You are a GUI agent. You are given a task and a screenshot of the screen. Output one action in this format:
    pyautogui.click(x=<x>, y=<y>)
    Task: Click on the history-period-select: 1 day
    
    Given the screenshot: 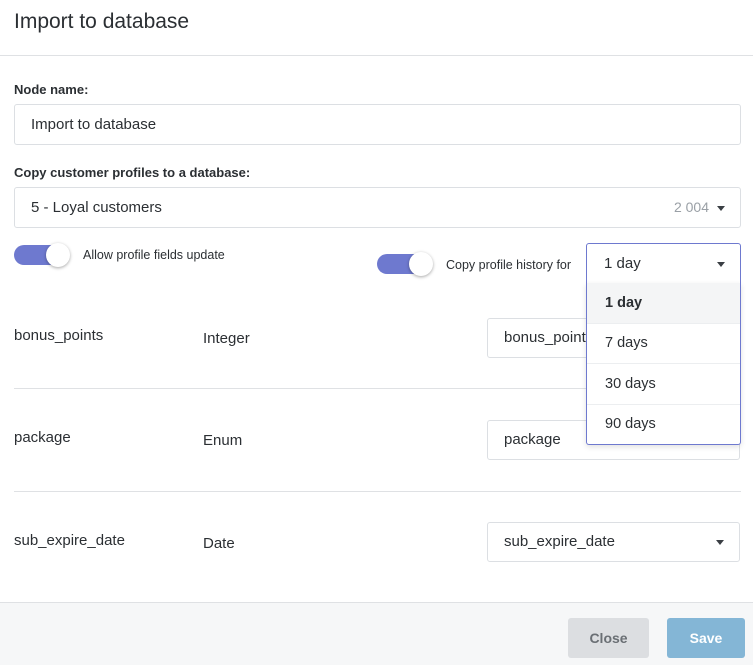 What is the action you would take?
    pyautogui.click(x=663, y=263)
    